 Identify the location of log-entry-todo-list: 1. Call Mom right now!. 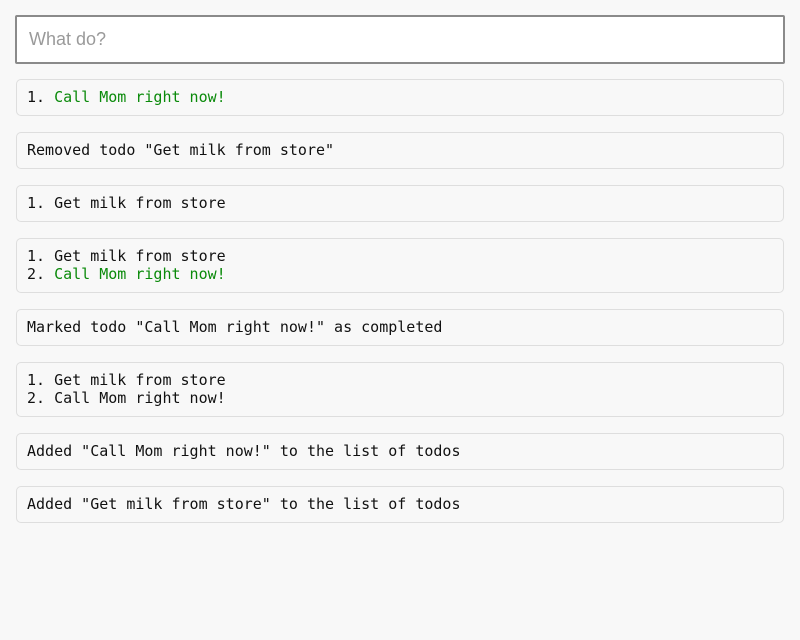
(400, 97).